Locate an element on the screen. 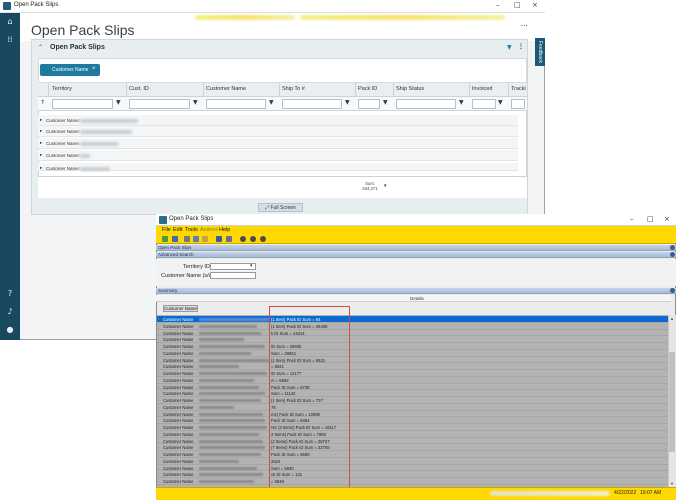 The image size is (676, 500). forward-icon is located at coordinates (253, 239).